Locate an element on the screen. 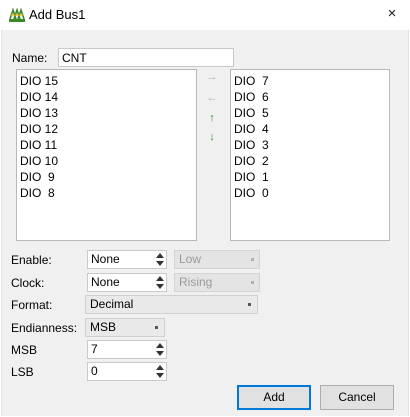 Image resolution: width=410 pixels, height=417 pixels. lsb-spinbox: 0 is located at coordinates (127, 371).